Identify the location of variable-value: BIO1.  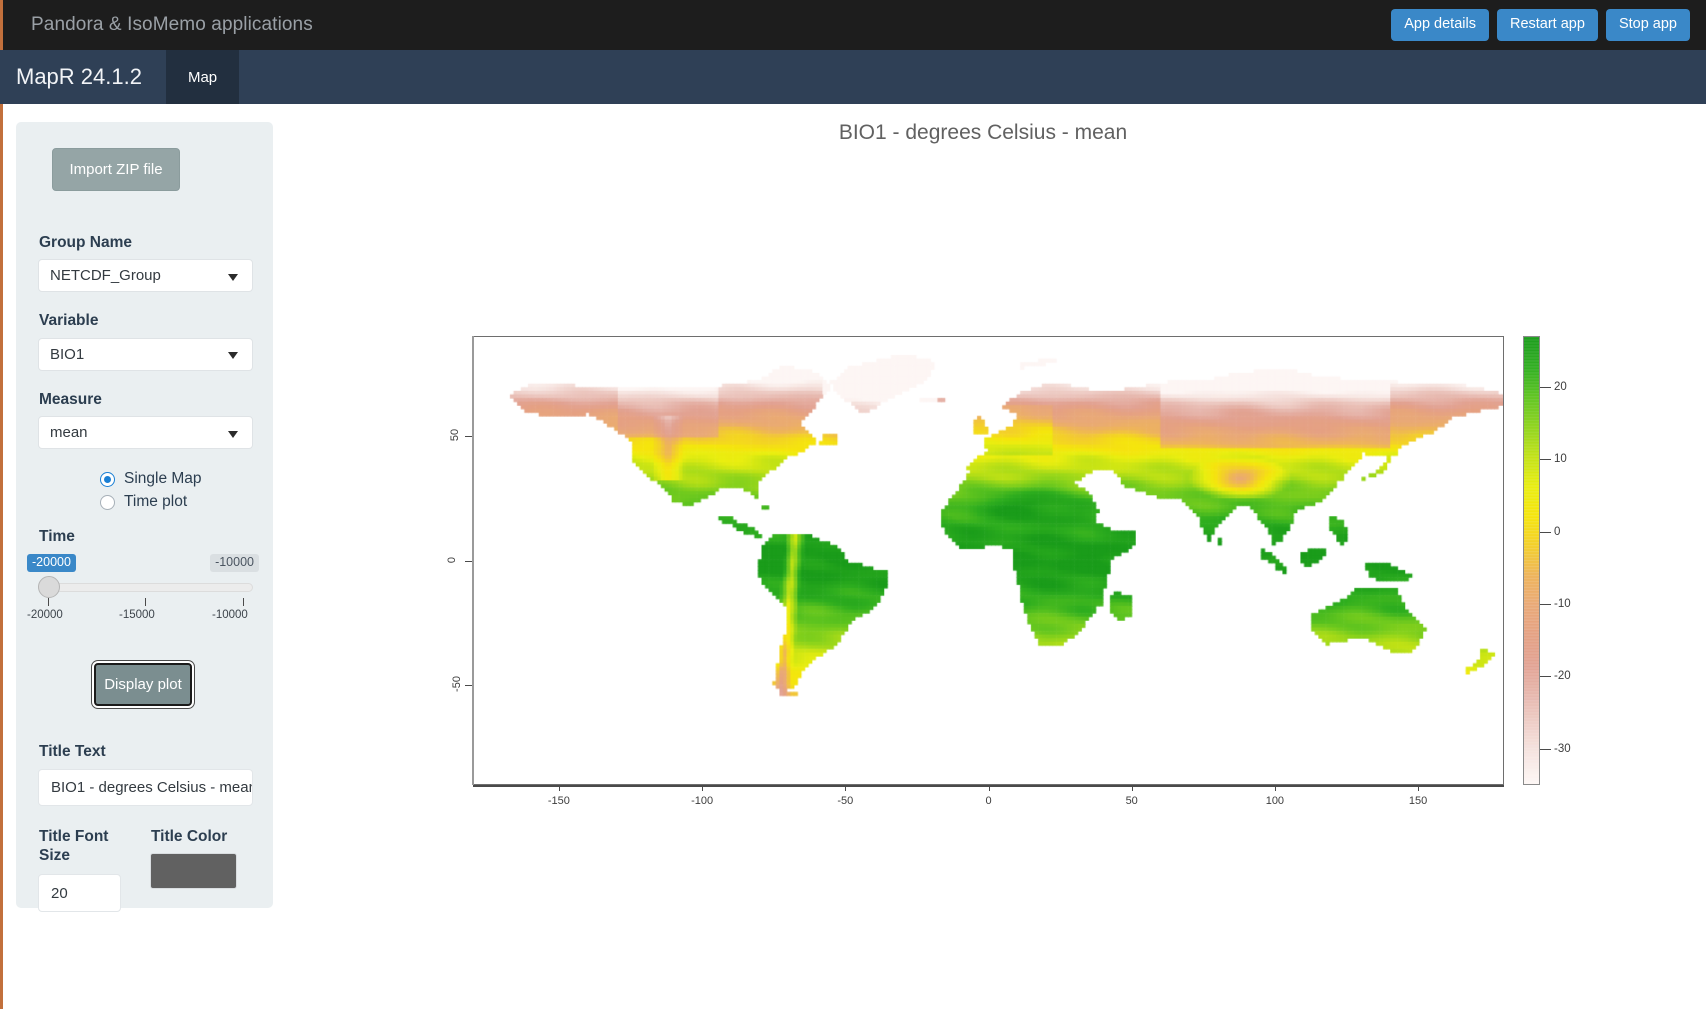
(67, 354).